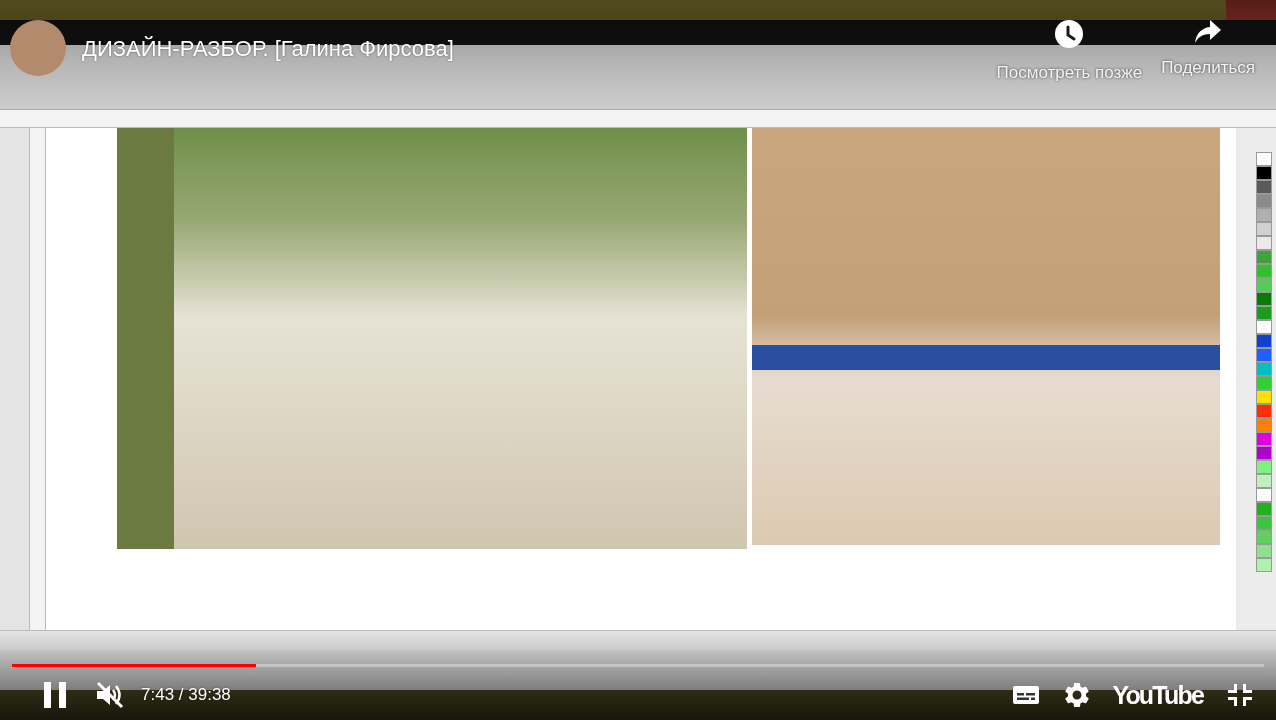  I want to click on share-button: Поделиться, so click(1208, 51).